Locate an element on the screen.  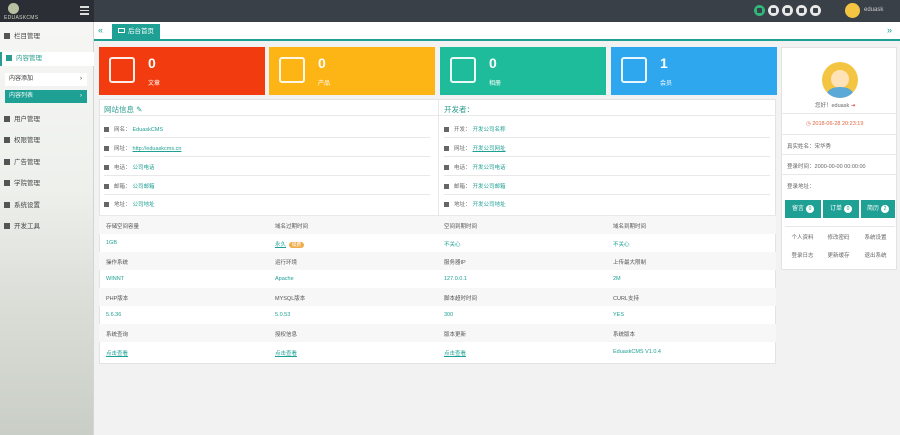
stat-card-members: 1 会员 is located at coordinates (694, 71).